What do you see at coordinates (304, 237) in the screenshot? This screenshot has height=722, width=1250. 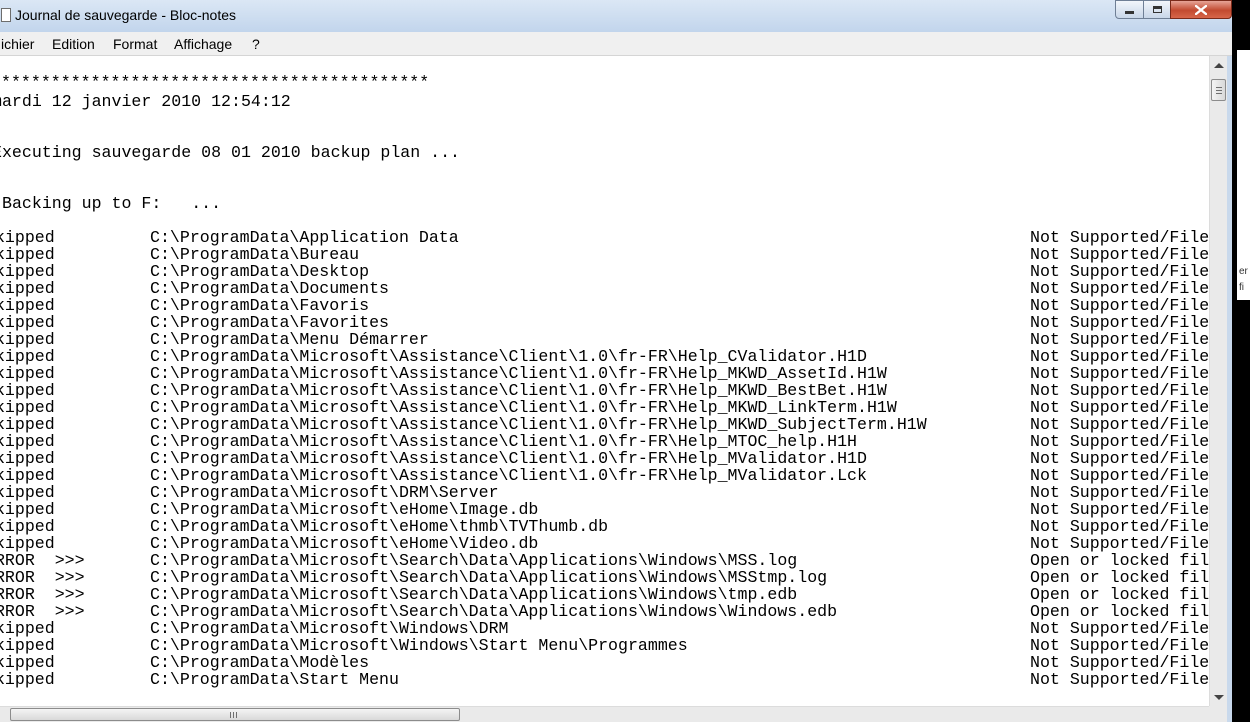 I see `log-entry-path: C:\ProgramData\Application Data` at bounding box center [304, 237].